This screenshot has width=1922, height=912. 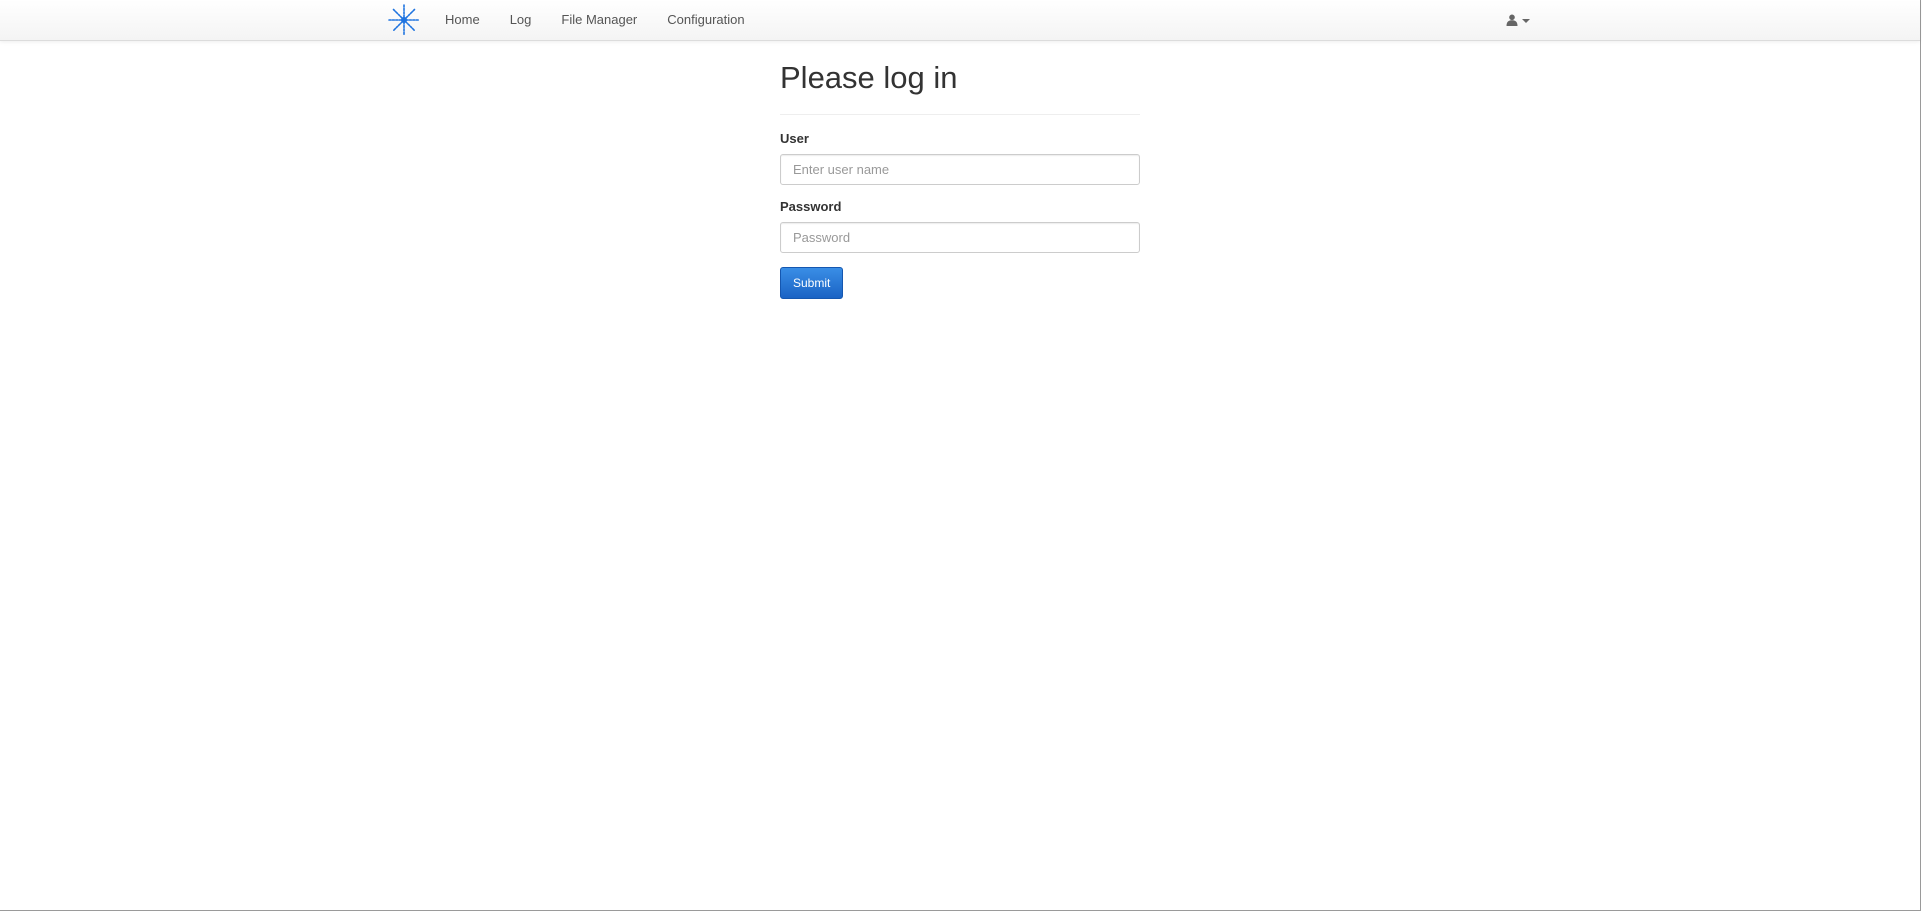 I want to click on user-menu-dropdown, so click(x=1518, y=20).